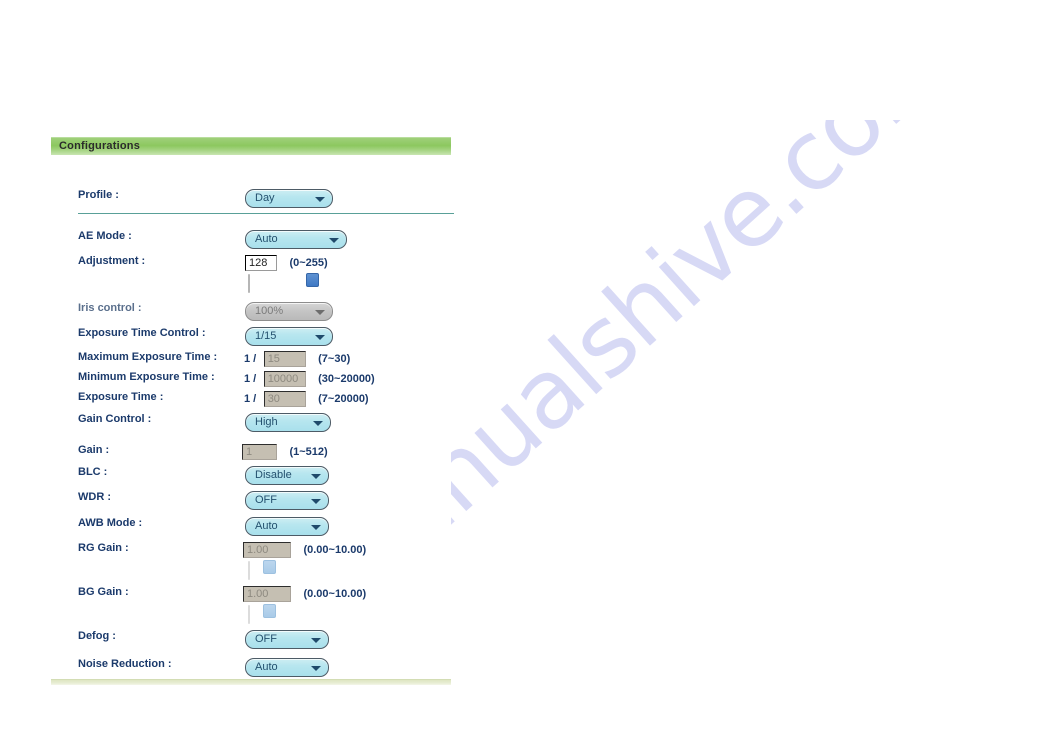  Describe the element at coordinates (146, 377) in the screenshot. I see `minimum-exposure-time-label: Minimum Exposure Time :` at that location.